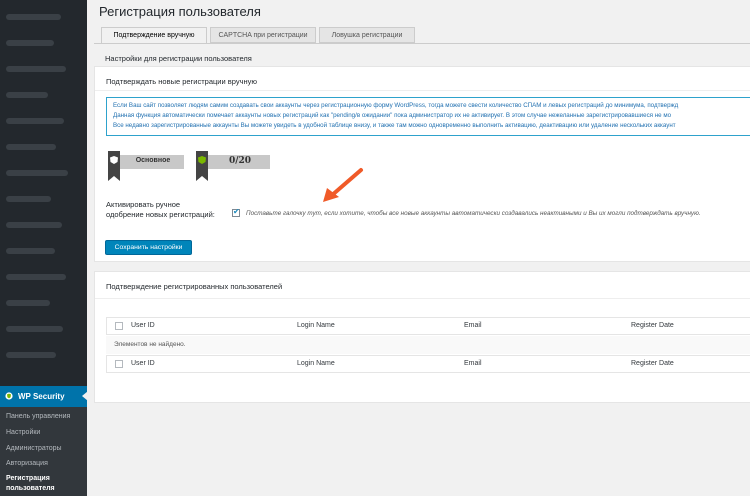 This screenshot has height=496, width=750. Describe the element at coordinates (41, 484) in the screenshot. I see `submenu-item-user-registration: Регистрация пользователя` at that location.